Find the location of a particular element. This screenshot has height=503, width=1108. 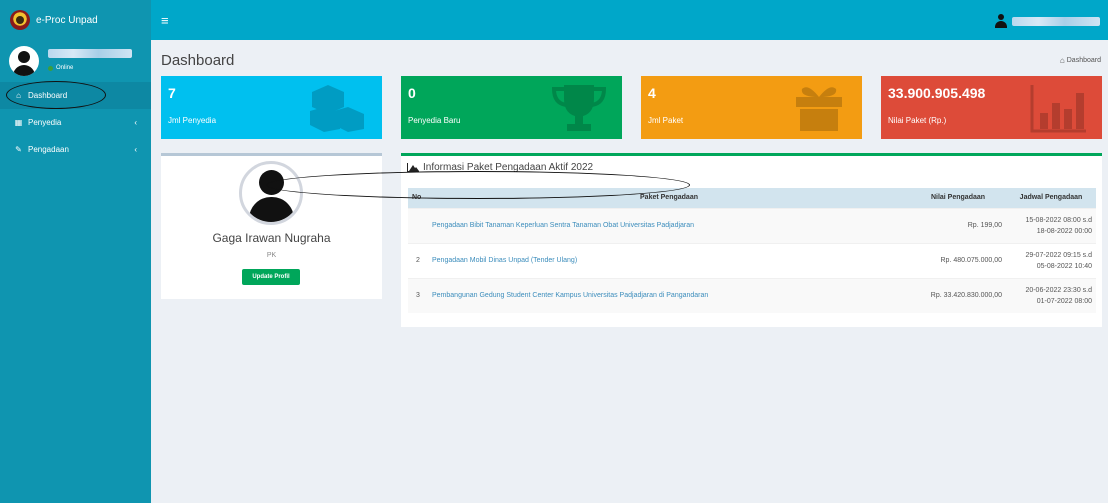

page-title: Dashboard is located at coordinates (198, 60).